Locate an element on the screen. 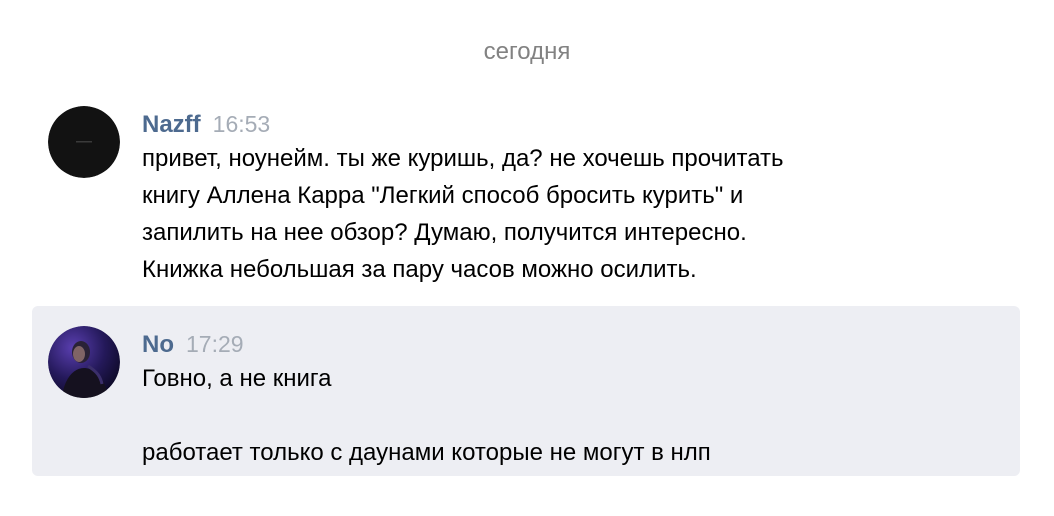 Image resolution: width=1054 pixels, height=516 pixels. date-divider: сегодня is located at coordinates (527, 51).